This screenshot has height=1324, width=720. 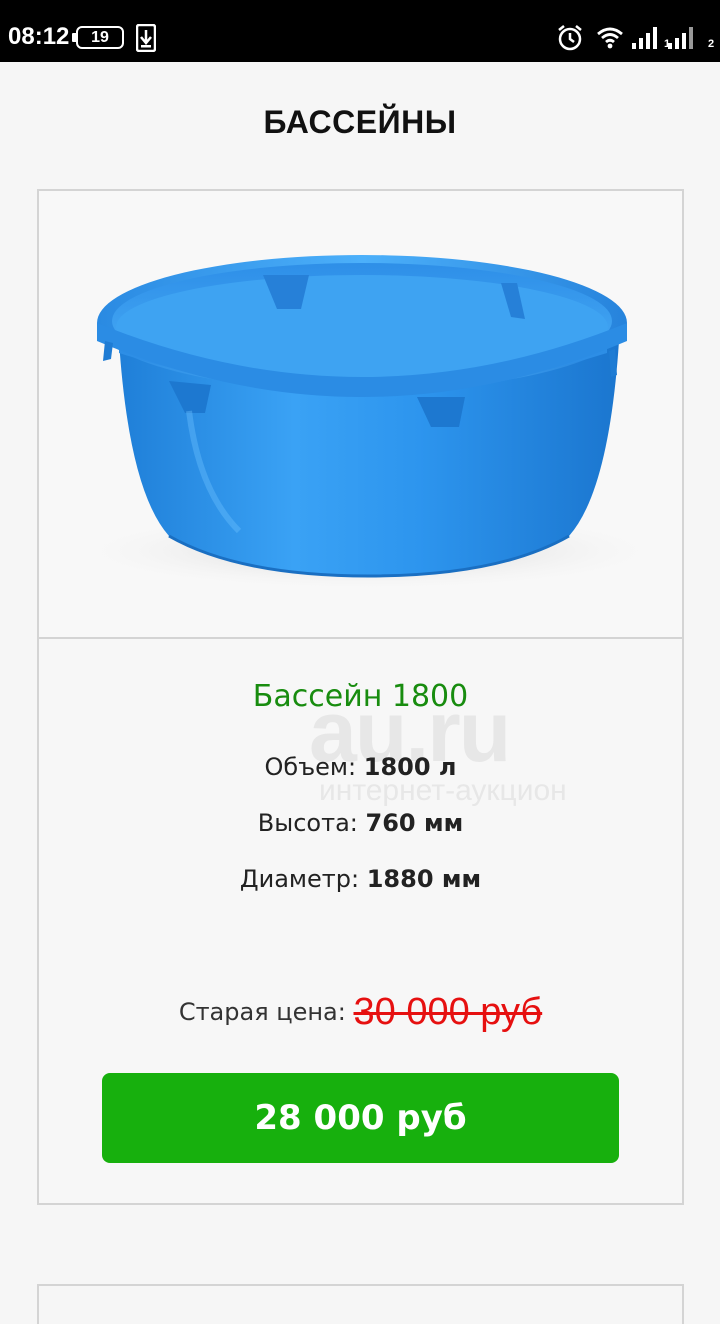 I want to click on wifi-icon, so click(x=610, y=40).